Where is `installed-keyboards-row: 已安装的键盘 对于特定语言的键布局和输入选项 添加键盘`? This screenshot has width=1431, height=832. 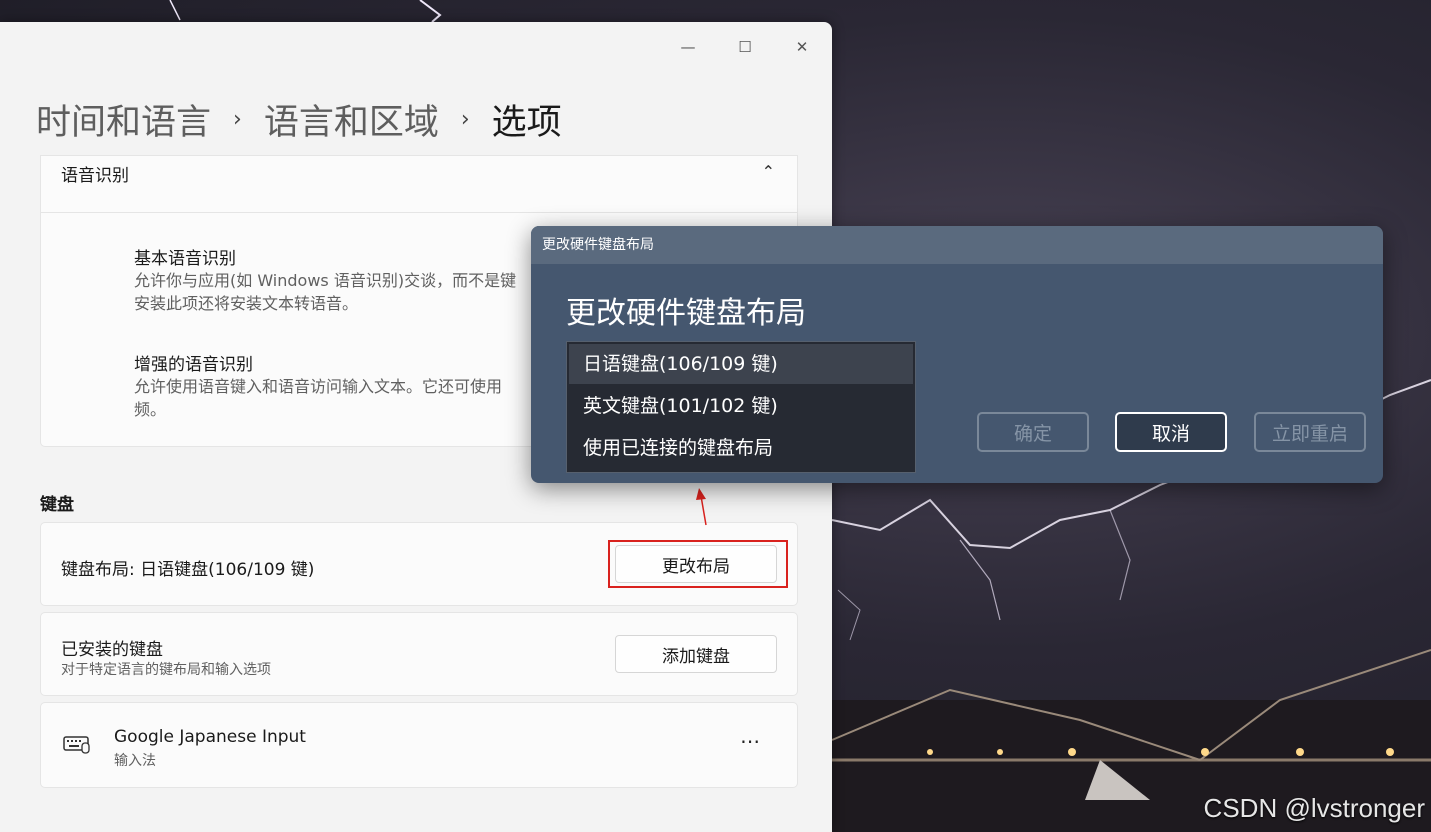 installed-keyboards-row: 已安装的键盘 对于特定语言的键布局和输入选项 添加键盘 is located at coordinates (419, 654).